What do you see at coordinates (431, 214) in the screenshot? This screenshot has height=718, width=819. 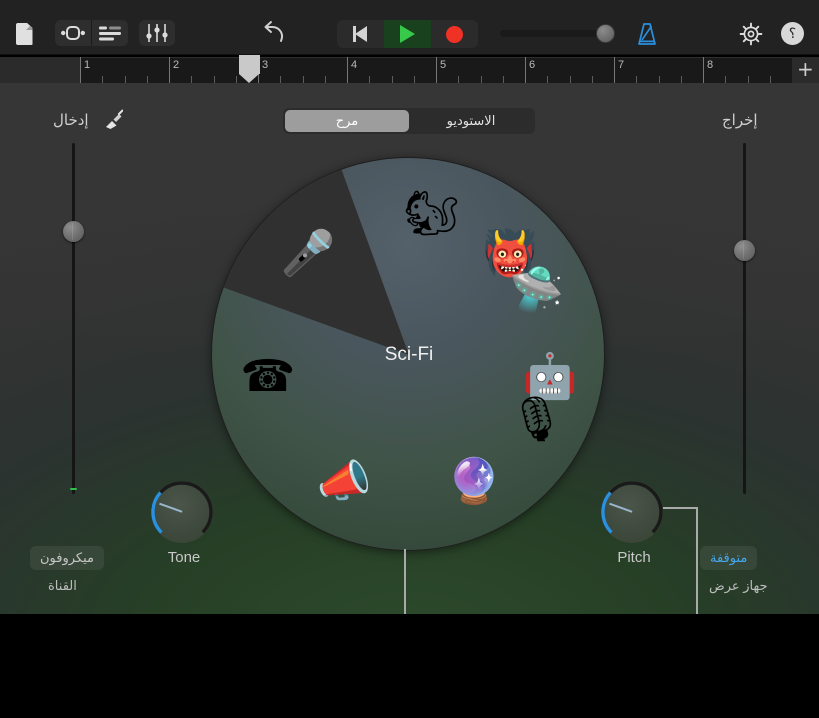 I see `wheel-item-chipmunk-icon: 🐿` at bounding box center [431, 214].